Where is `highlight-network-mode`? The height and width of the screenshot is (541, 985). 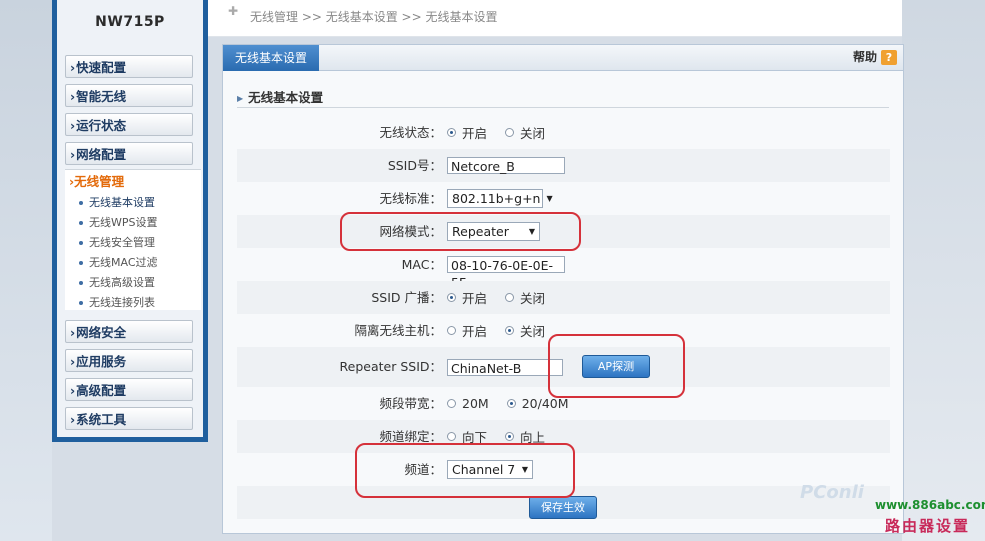 highlight-network-mode is located at coordinates (460, 231).